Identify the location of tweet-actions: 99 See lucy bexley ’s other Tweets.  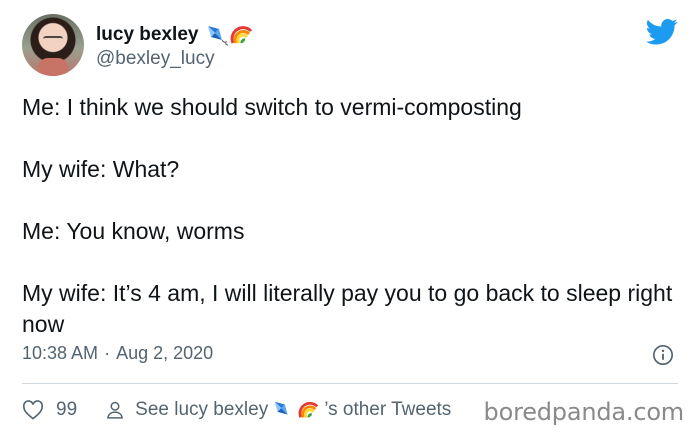
(236, 410).